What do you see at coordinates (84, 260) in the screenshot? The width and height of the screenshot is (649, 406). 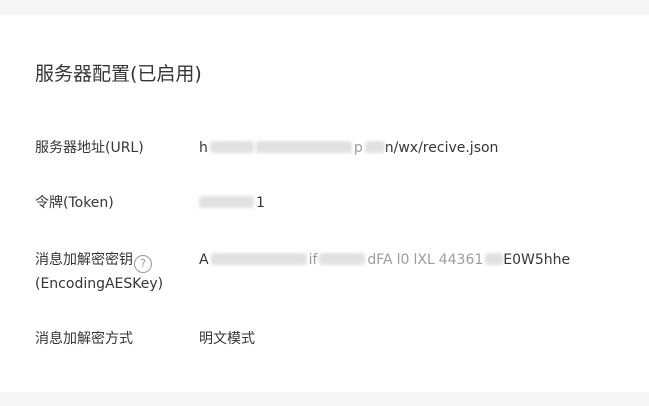 I see `aes-key-label-line1: 消息加解密密钥` at bounding box center [84, 260].